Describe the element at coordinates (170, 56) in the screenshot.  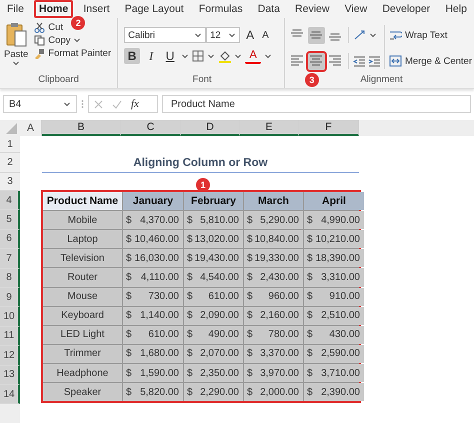
I see `font-style-button: U` at that location.